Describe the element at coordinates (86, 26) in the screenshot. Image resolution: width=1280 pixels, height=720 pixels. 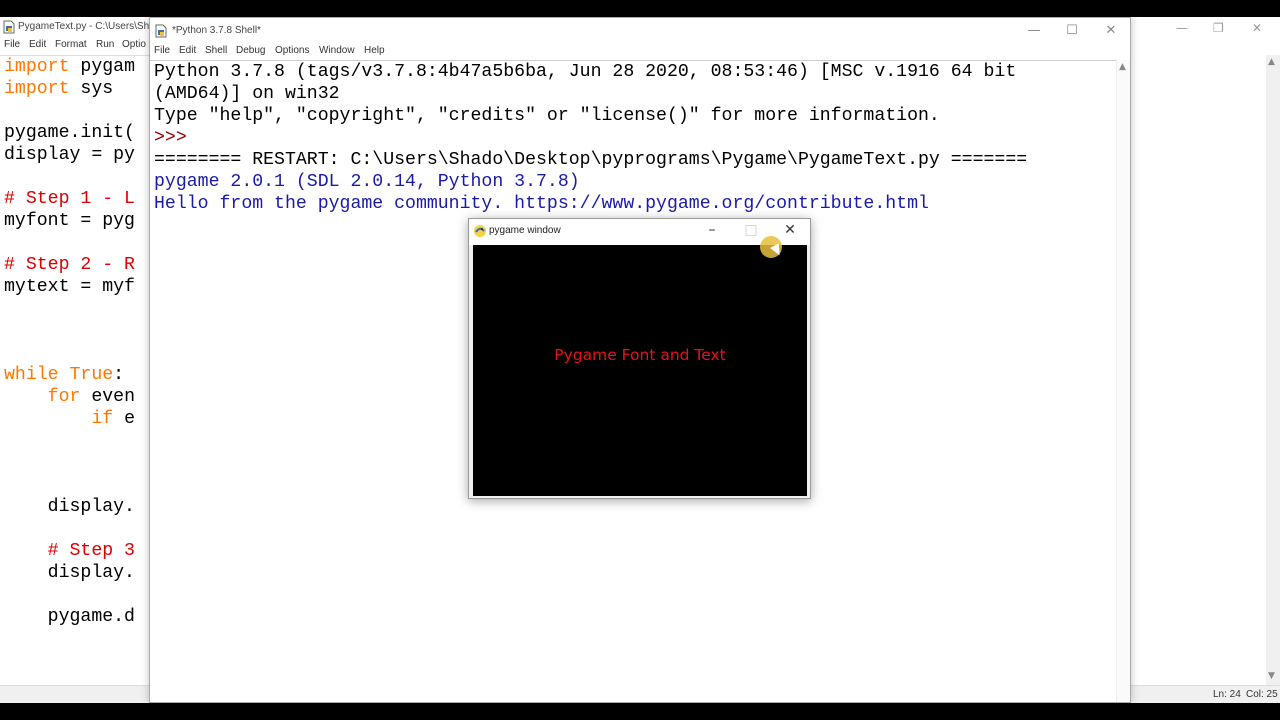
I see `editor-title: PygameText.py - C:\Users\Sha` at that location.